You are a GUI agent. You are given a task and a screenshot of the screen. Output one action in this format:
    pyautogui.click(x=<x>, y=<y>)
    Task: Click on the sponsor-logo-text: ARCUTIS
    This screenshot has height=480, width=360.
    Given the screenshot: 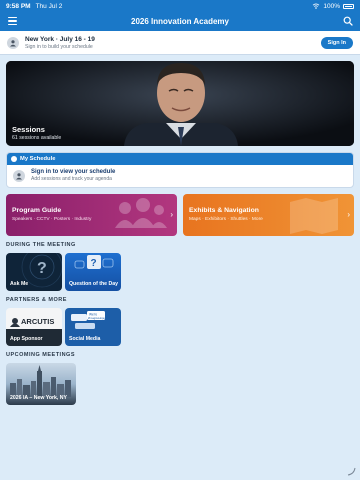 What is the action you would take?
    pyautogui.click(x=37, y=321)
    